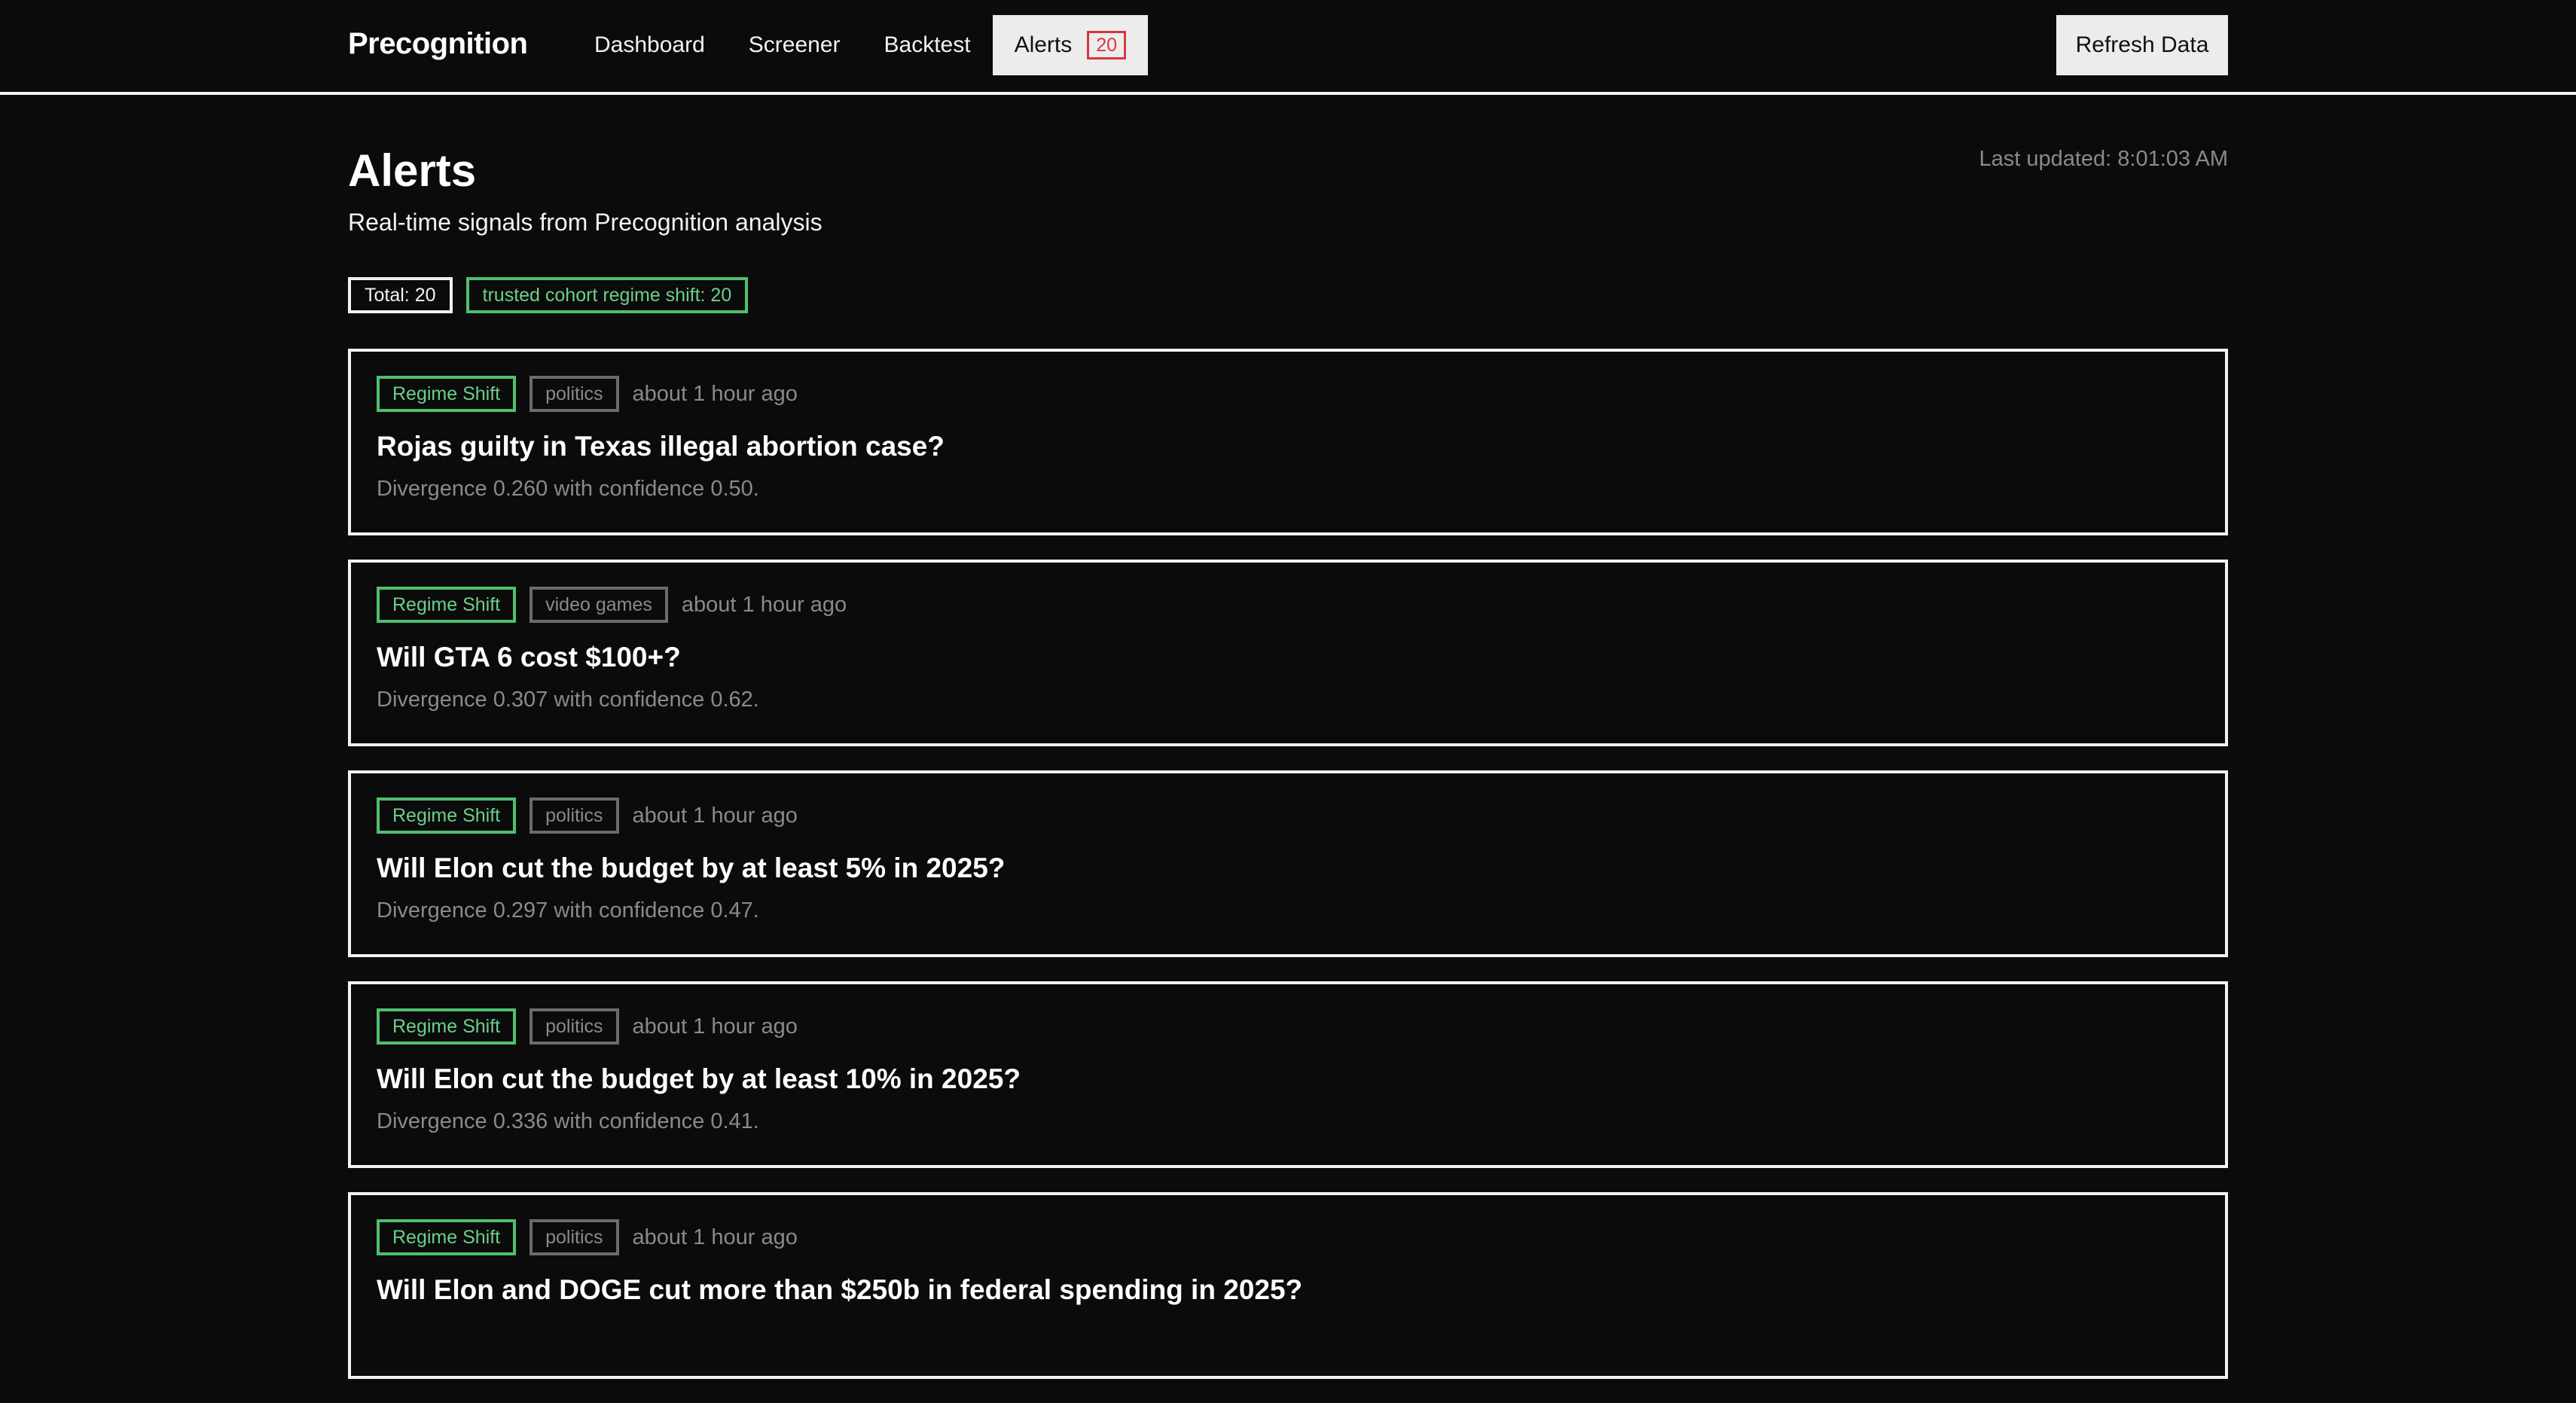 This screenshot has width=2576, height=1403. Describe the element at coordinates (1043, 44) in the screenshot. I see `nav-alerts-label: Alerts` at that location.